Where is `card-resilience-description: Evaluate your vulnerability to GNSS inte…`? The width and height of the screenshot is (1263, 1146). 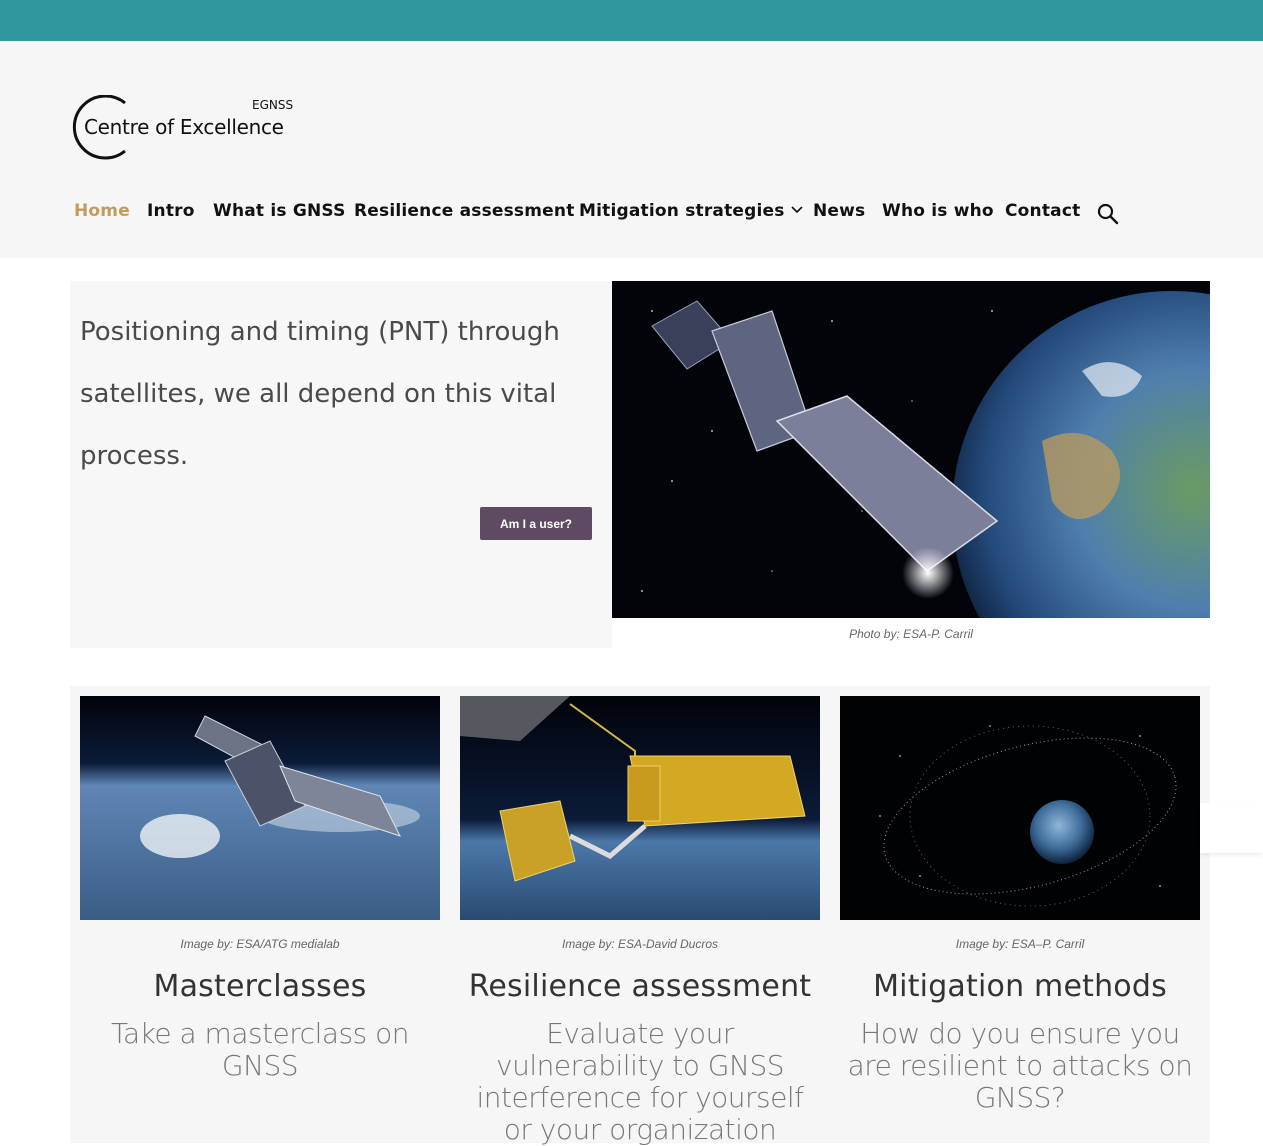
card-resilience-description: Evaluate your vulnerability to GNSS inte… is located at coordinates (640, 1081).